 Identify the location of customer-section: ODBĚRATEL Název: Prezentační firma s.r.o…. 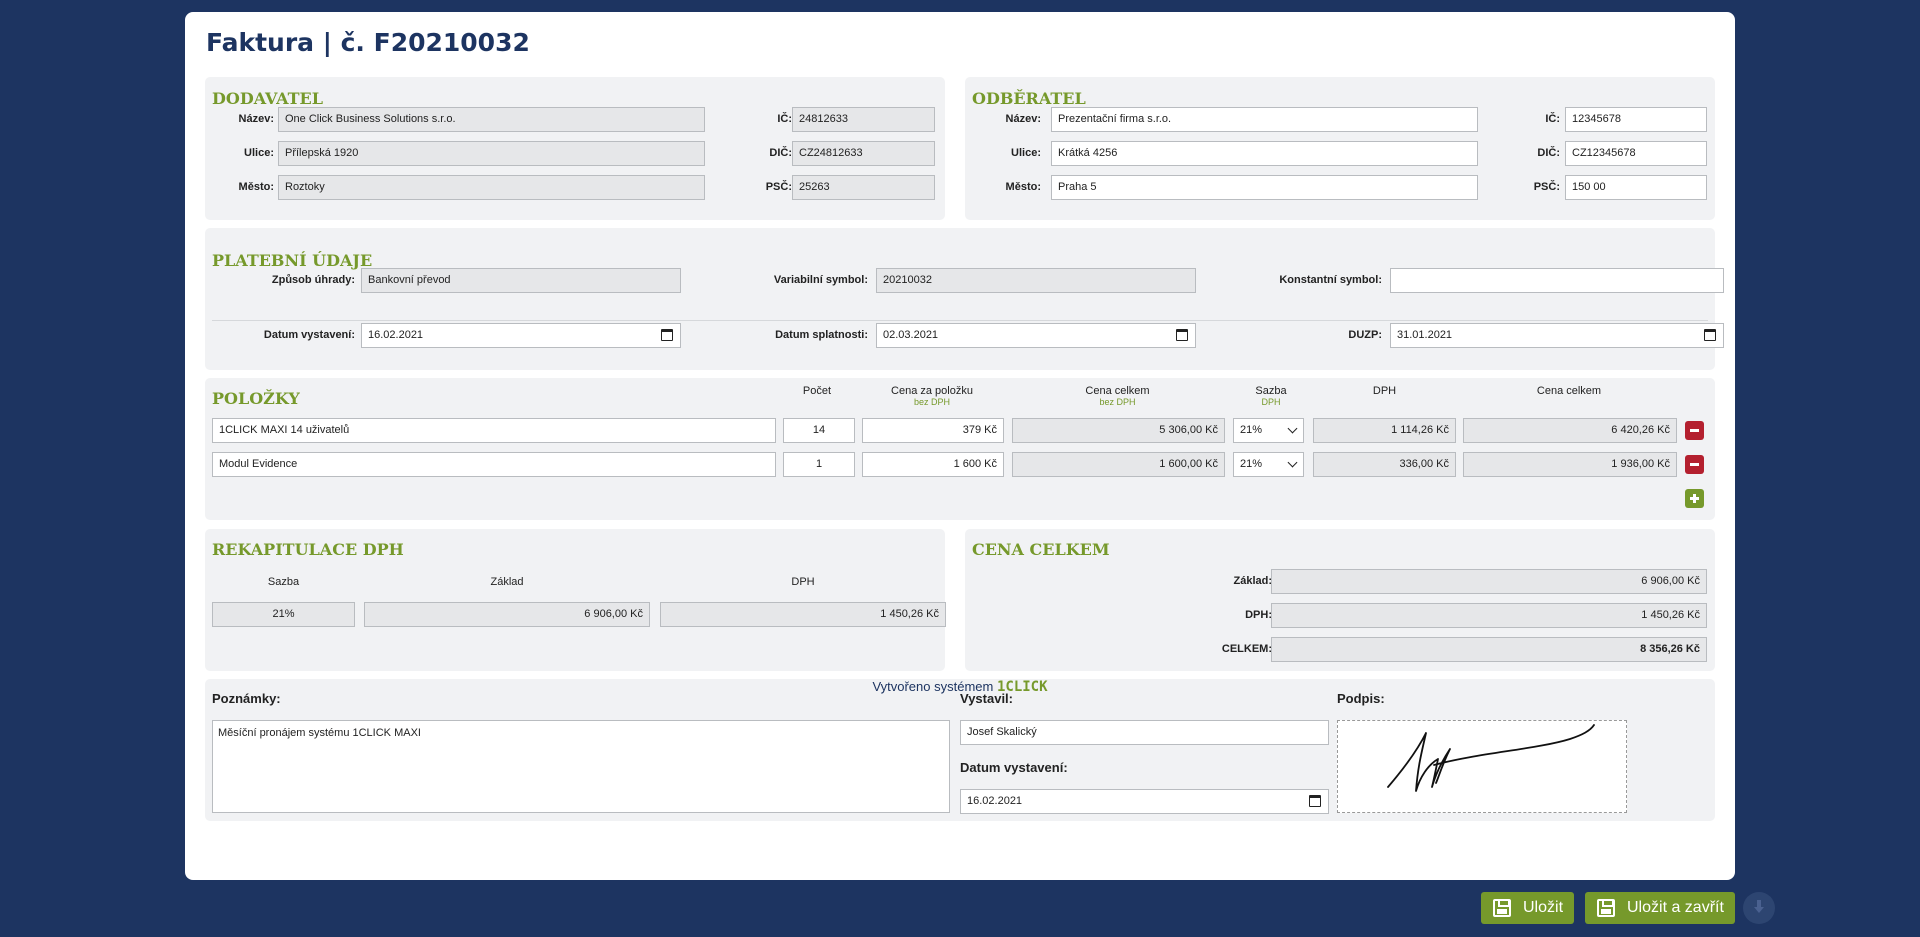
(1340, 148).